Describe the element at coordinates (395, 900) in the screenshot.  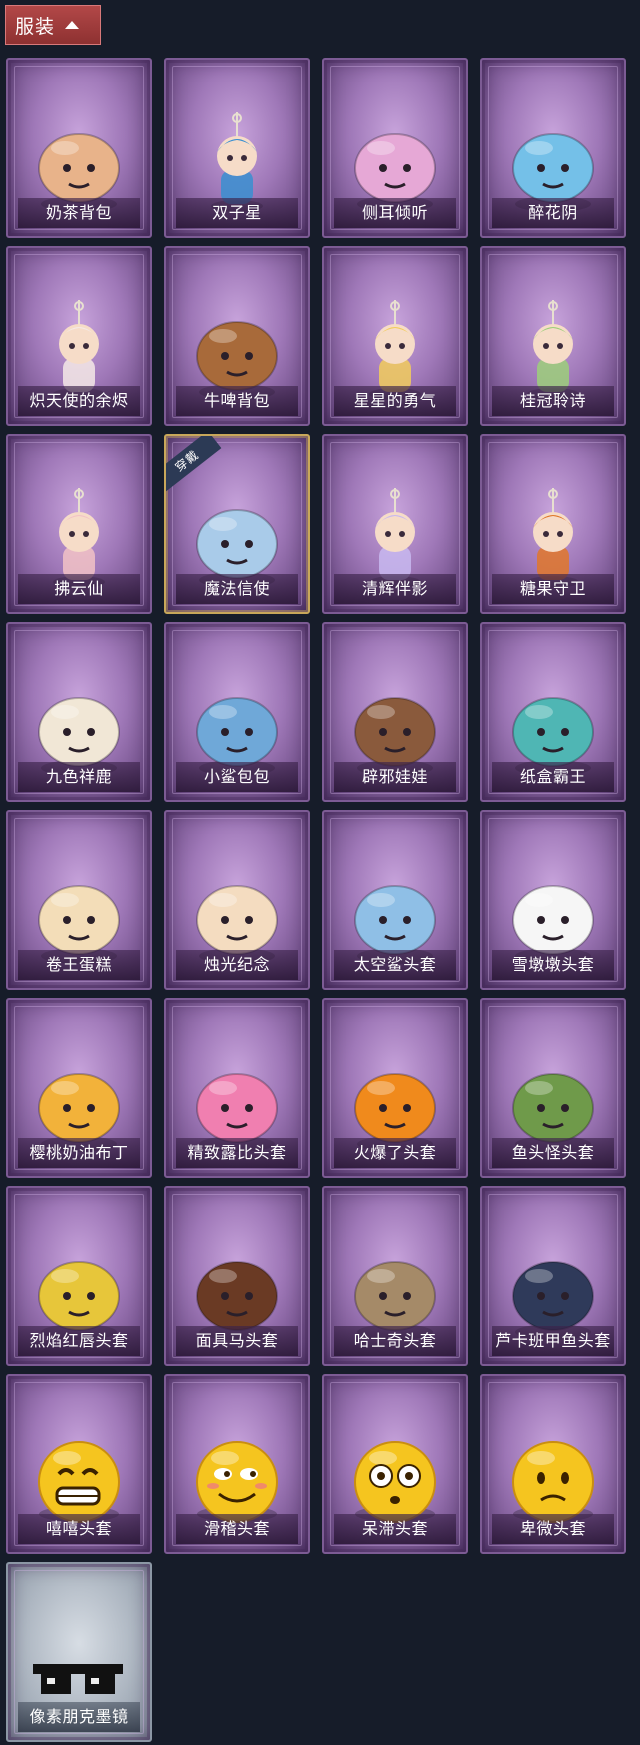
I see `outfit-card: 太空鲨头套` at that location.